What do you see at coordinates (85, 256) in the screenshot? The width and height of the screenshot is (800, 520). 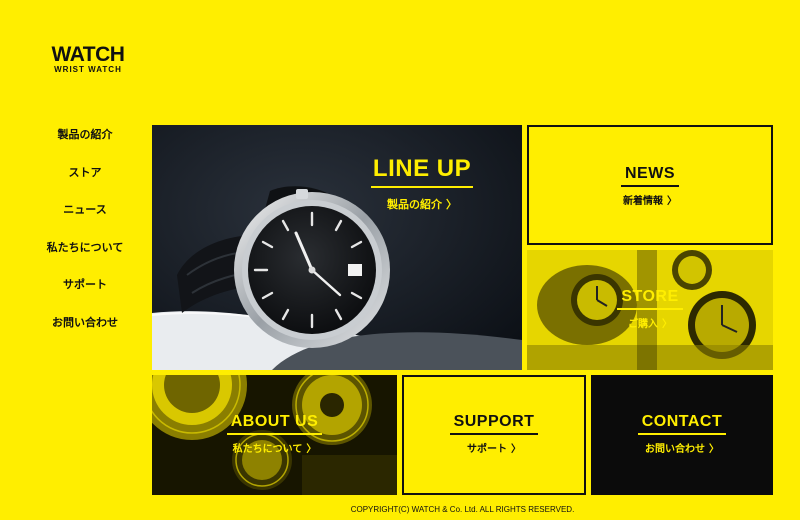 I see `nav-item-about: 私たちについて` at bounding box center [85, 256].